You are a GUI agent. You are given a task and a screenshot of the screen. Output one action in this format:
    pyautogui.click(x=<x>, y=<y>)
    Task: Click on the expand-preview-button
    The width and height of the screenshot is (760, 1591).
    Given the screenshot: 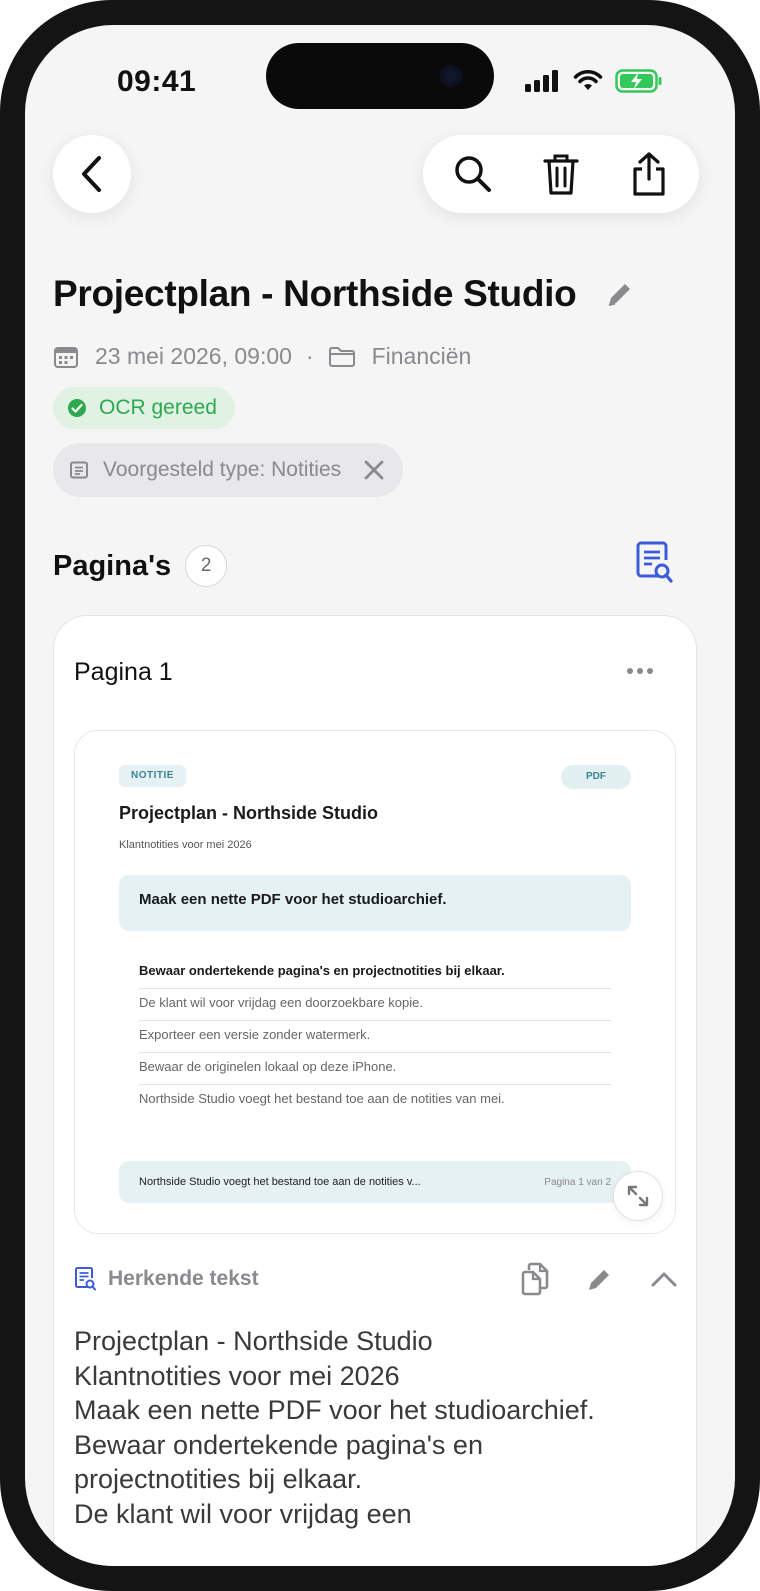 What is the action you would take?
    pyautogui.click(x=638, y=1196)
    